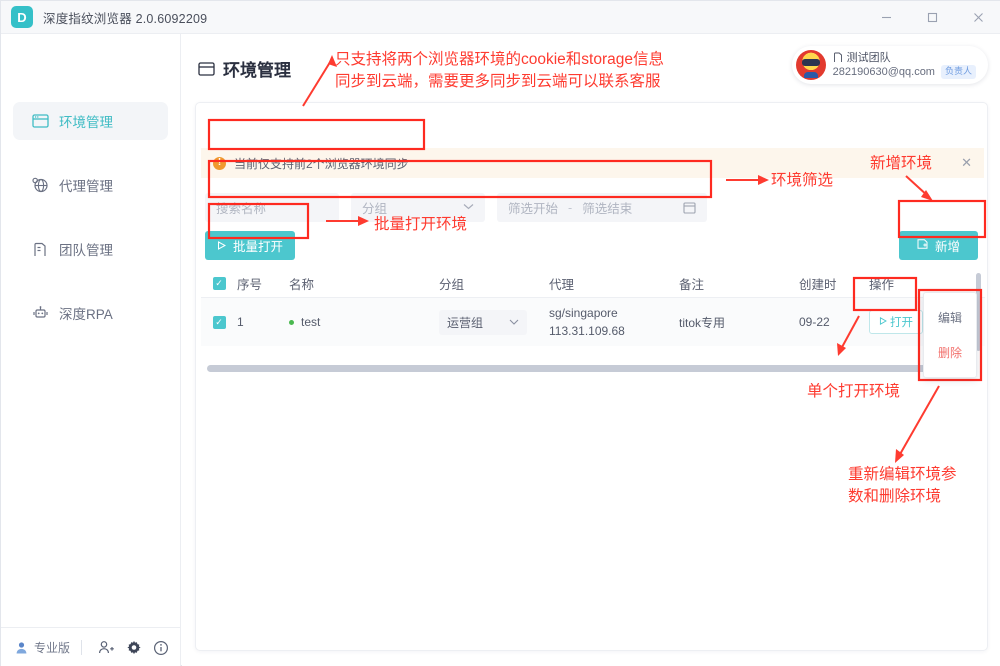 This screenshot has height=666, width=1000. I want to click on user-team: 测试团队, so click(904, 58).